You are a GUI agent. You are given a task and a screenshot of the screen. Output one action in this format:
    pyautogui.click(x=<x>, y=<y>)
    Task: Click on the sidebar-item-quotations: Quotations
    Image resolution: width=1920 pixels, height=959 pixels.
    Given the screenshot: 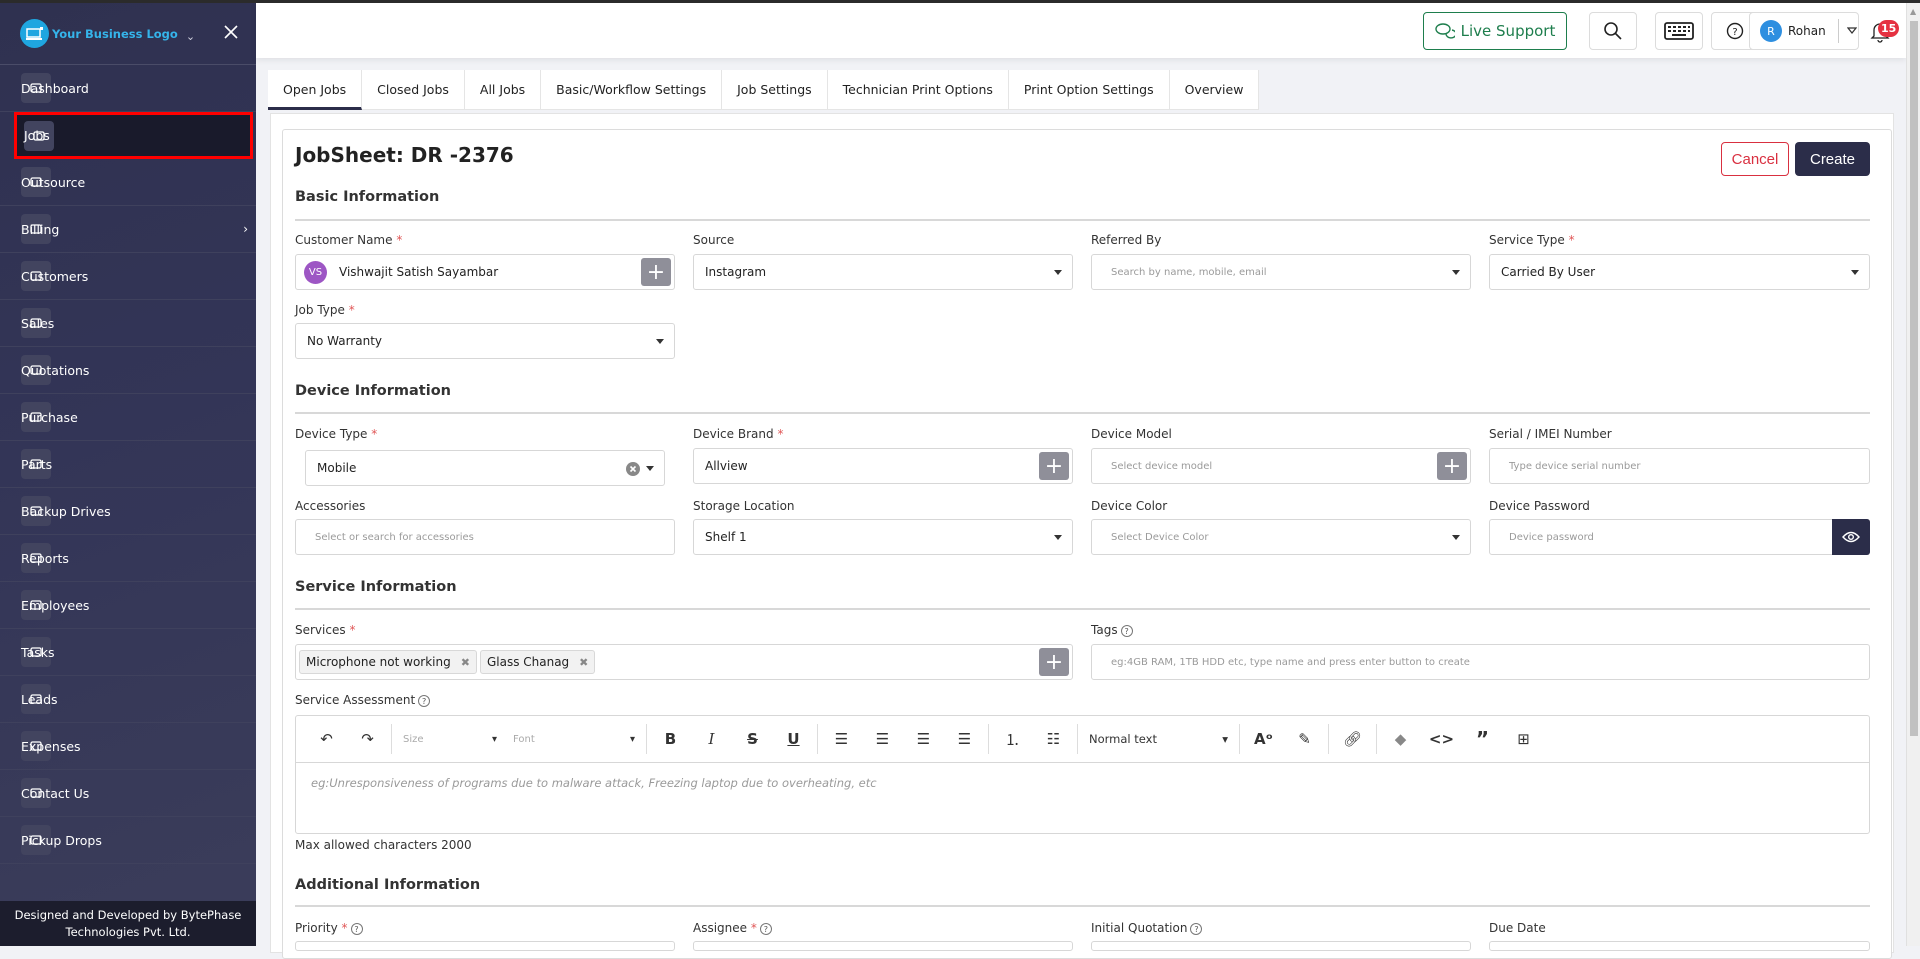 What is the action you would take?
    pyautogui.click(x=128, y=370)
    